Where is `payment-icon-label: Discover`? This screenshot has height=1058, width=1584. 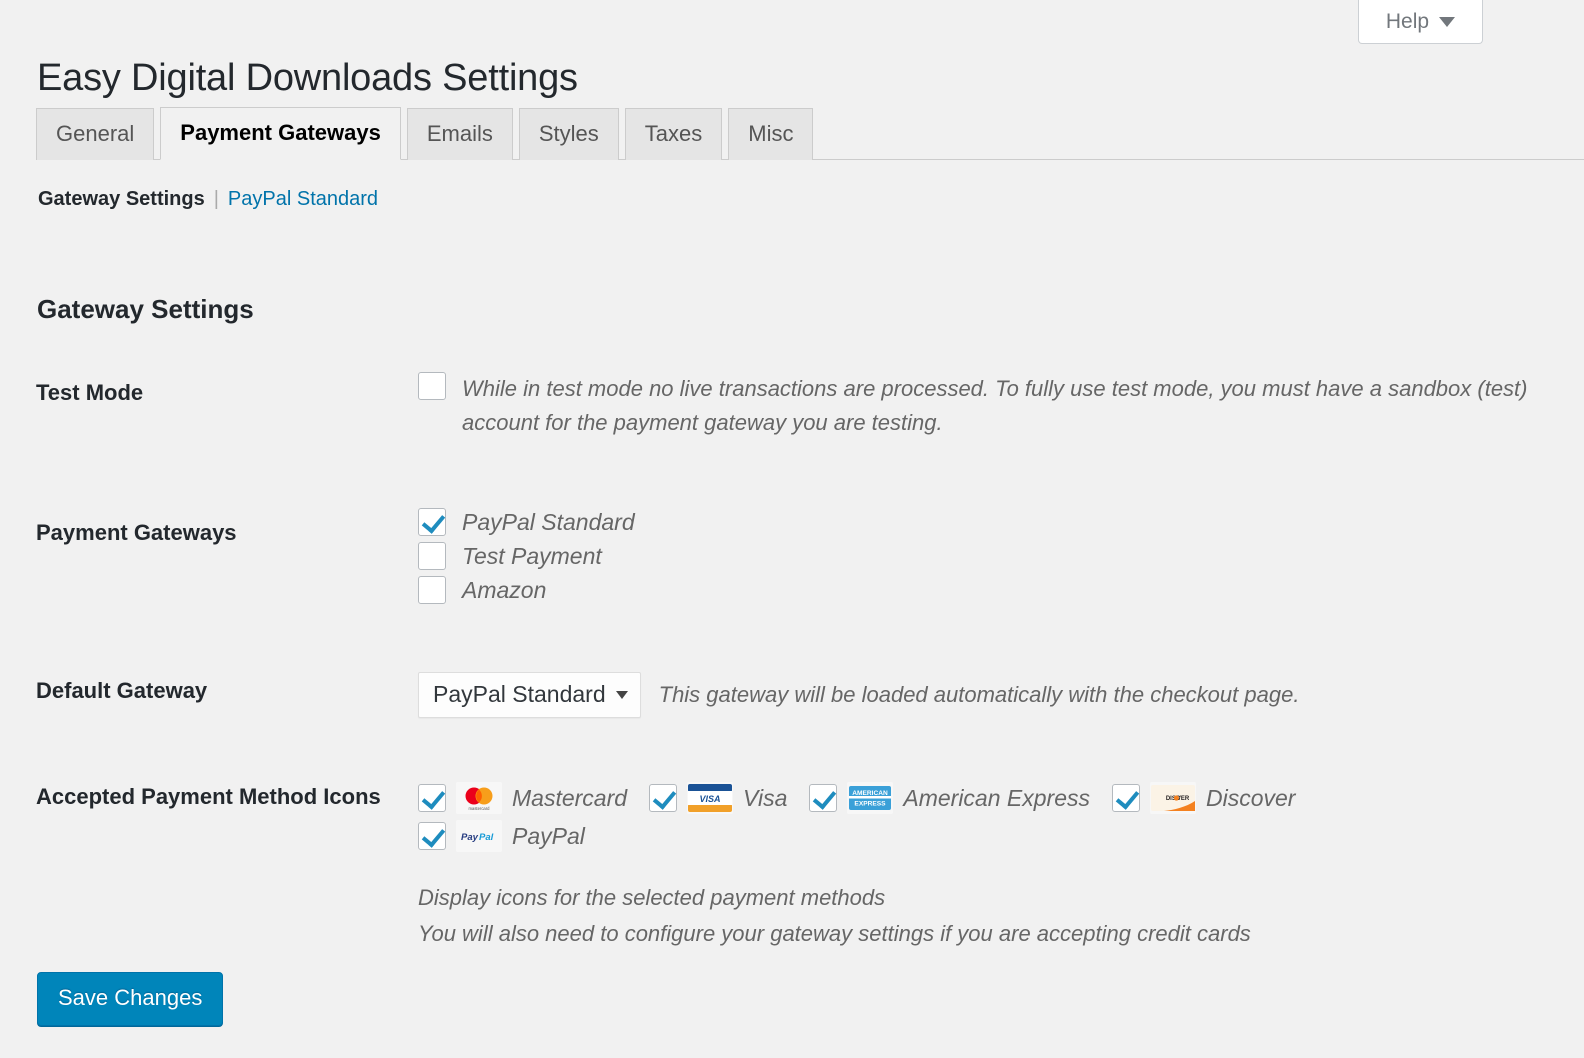 payment-icon-label: Discover is located at coordinates (1251, 797).